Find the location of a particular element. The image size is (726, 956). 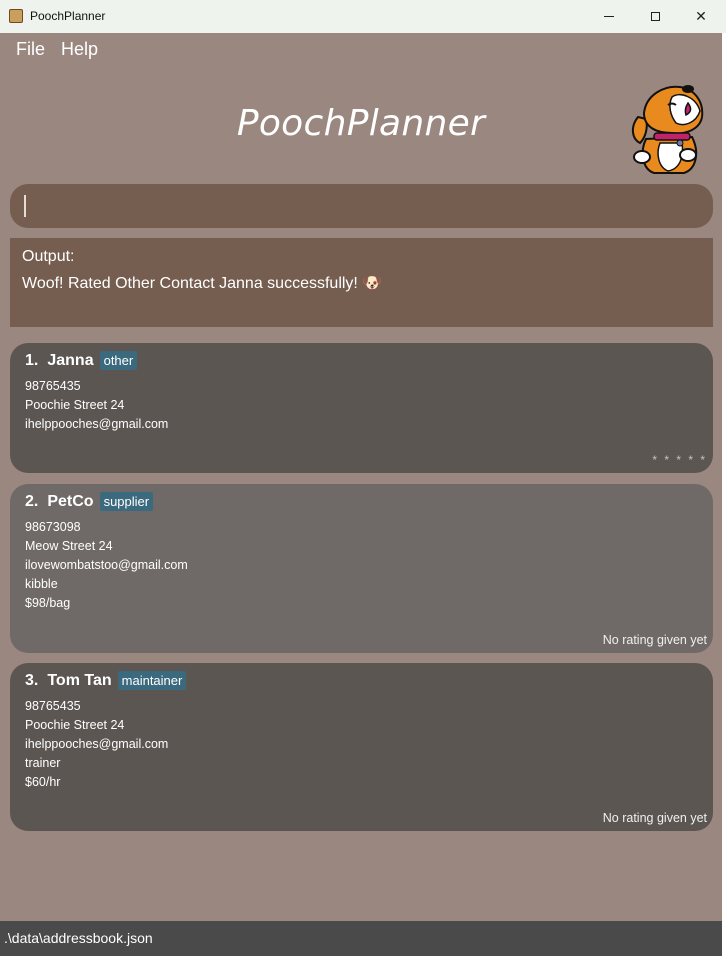

contact-tag: maintainer is located at coordinates (152, 680).